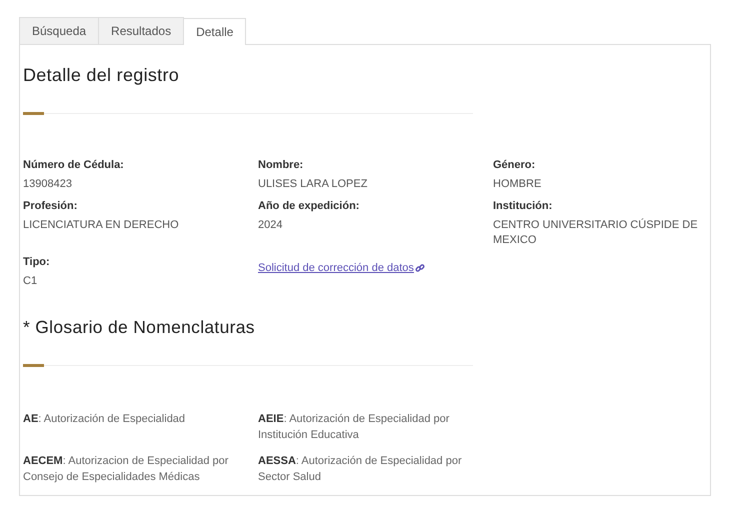 Image resolution: width=730 pixels, height=517 pixels. Describe the element at coordinates (309, 206) in the screenshot. I see `field-label: Año de expedición:` at that location.